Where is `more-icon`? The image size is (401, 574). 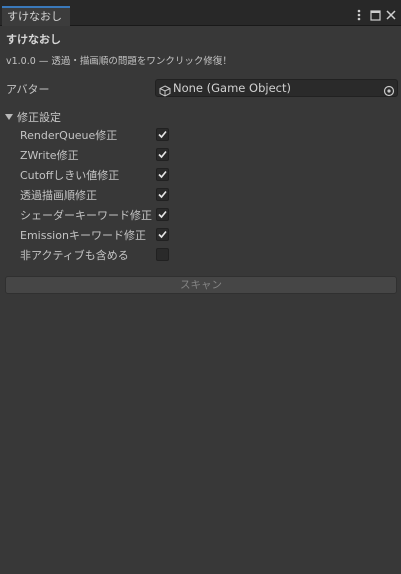
more-icon is located at coordinates (359, 15).